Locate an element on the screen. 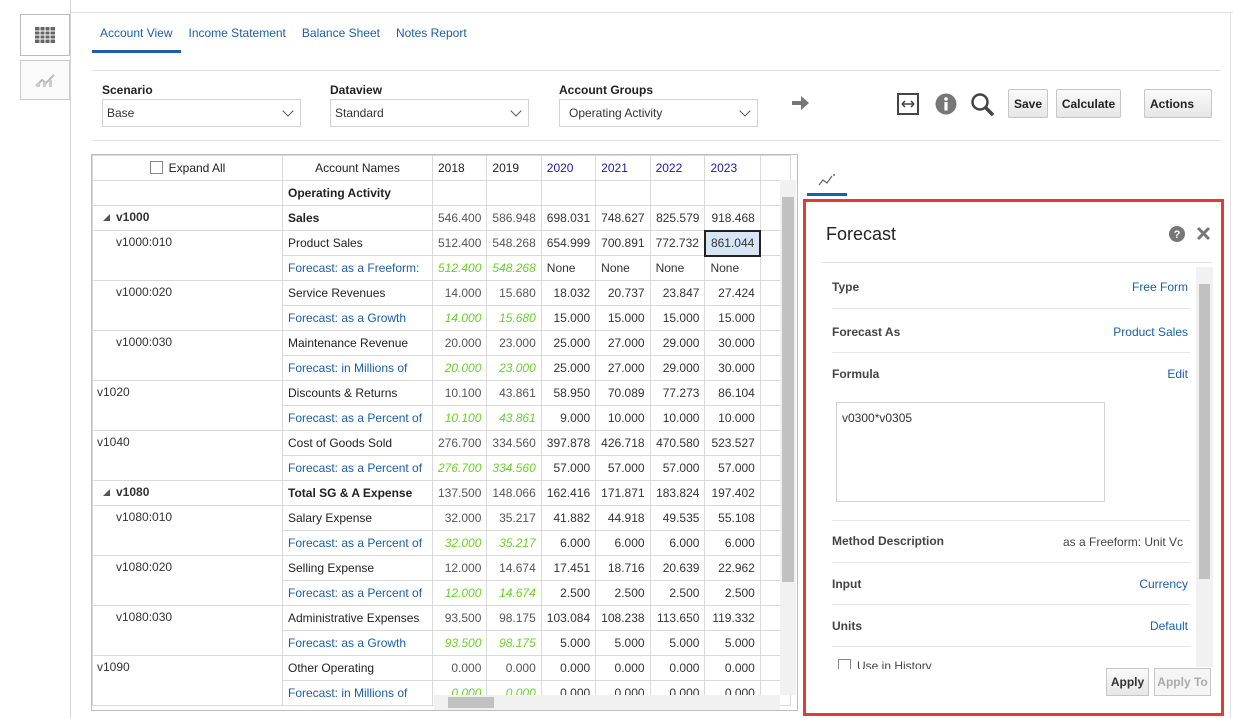  value-cell: 171.871 is located at coordinates (623, 493).